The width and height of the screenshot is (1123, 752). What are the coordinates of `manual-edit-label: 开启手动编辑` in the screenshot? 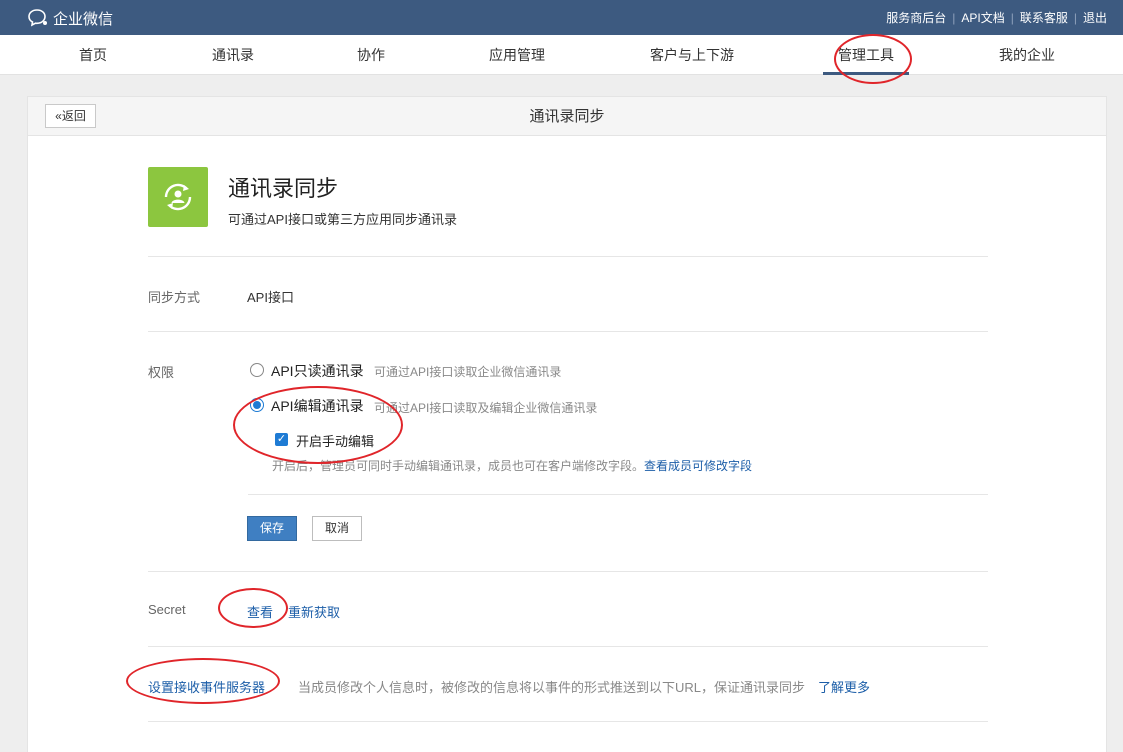 It's located at (335, 440).